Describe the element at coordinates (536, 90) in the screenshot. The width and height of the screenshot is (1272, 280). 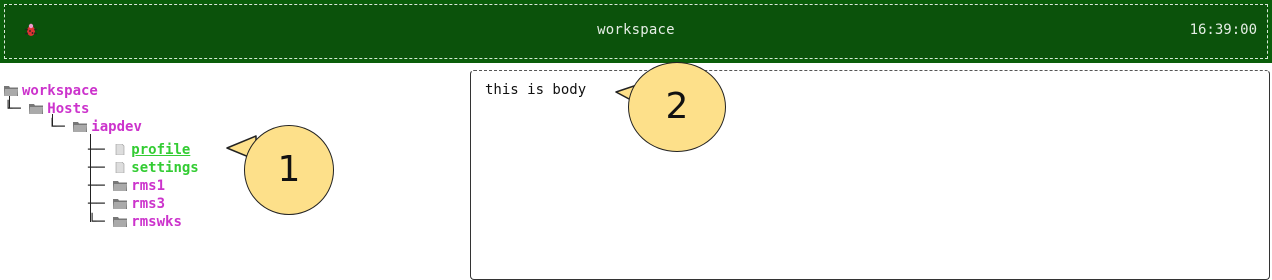
I see `body-text: this is body` at that location.